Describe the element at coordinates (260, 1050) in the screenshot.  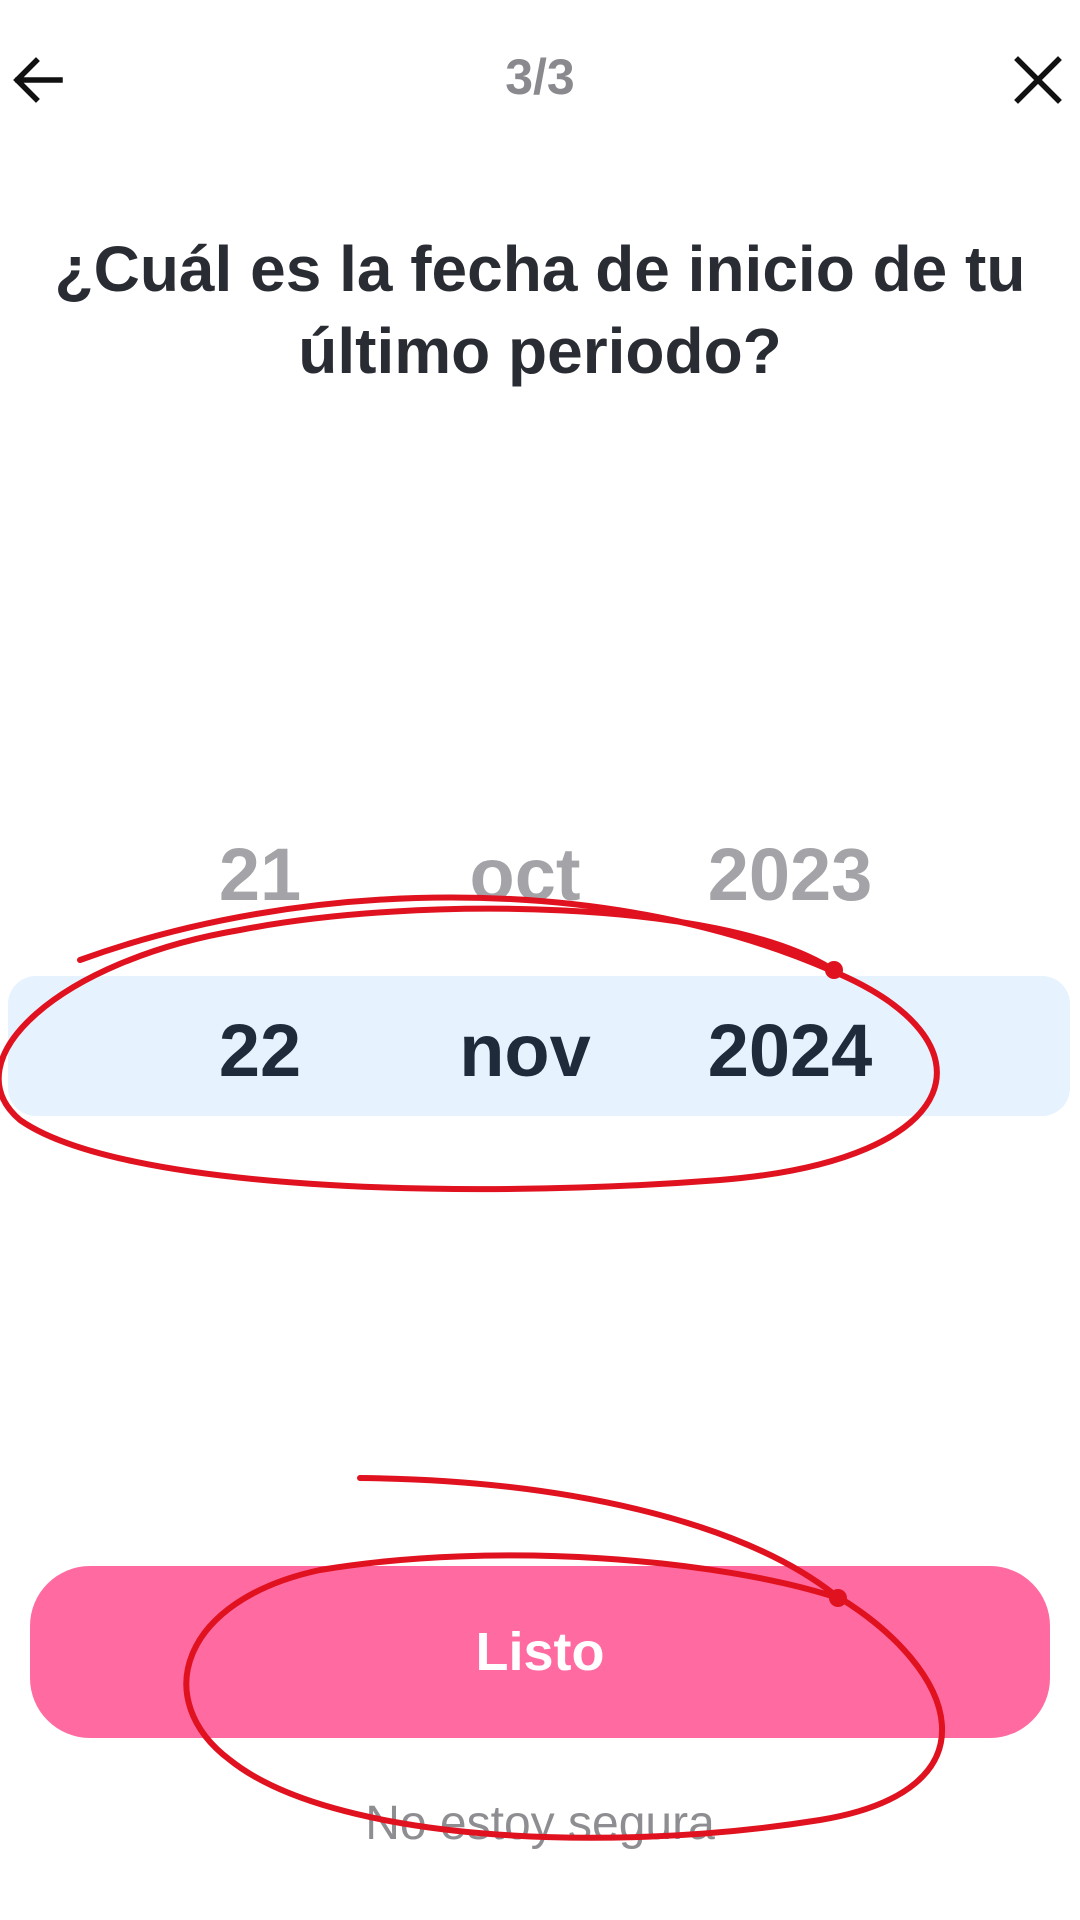
I see `day-selected-option: 22` at that location.